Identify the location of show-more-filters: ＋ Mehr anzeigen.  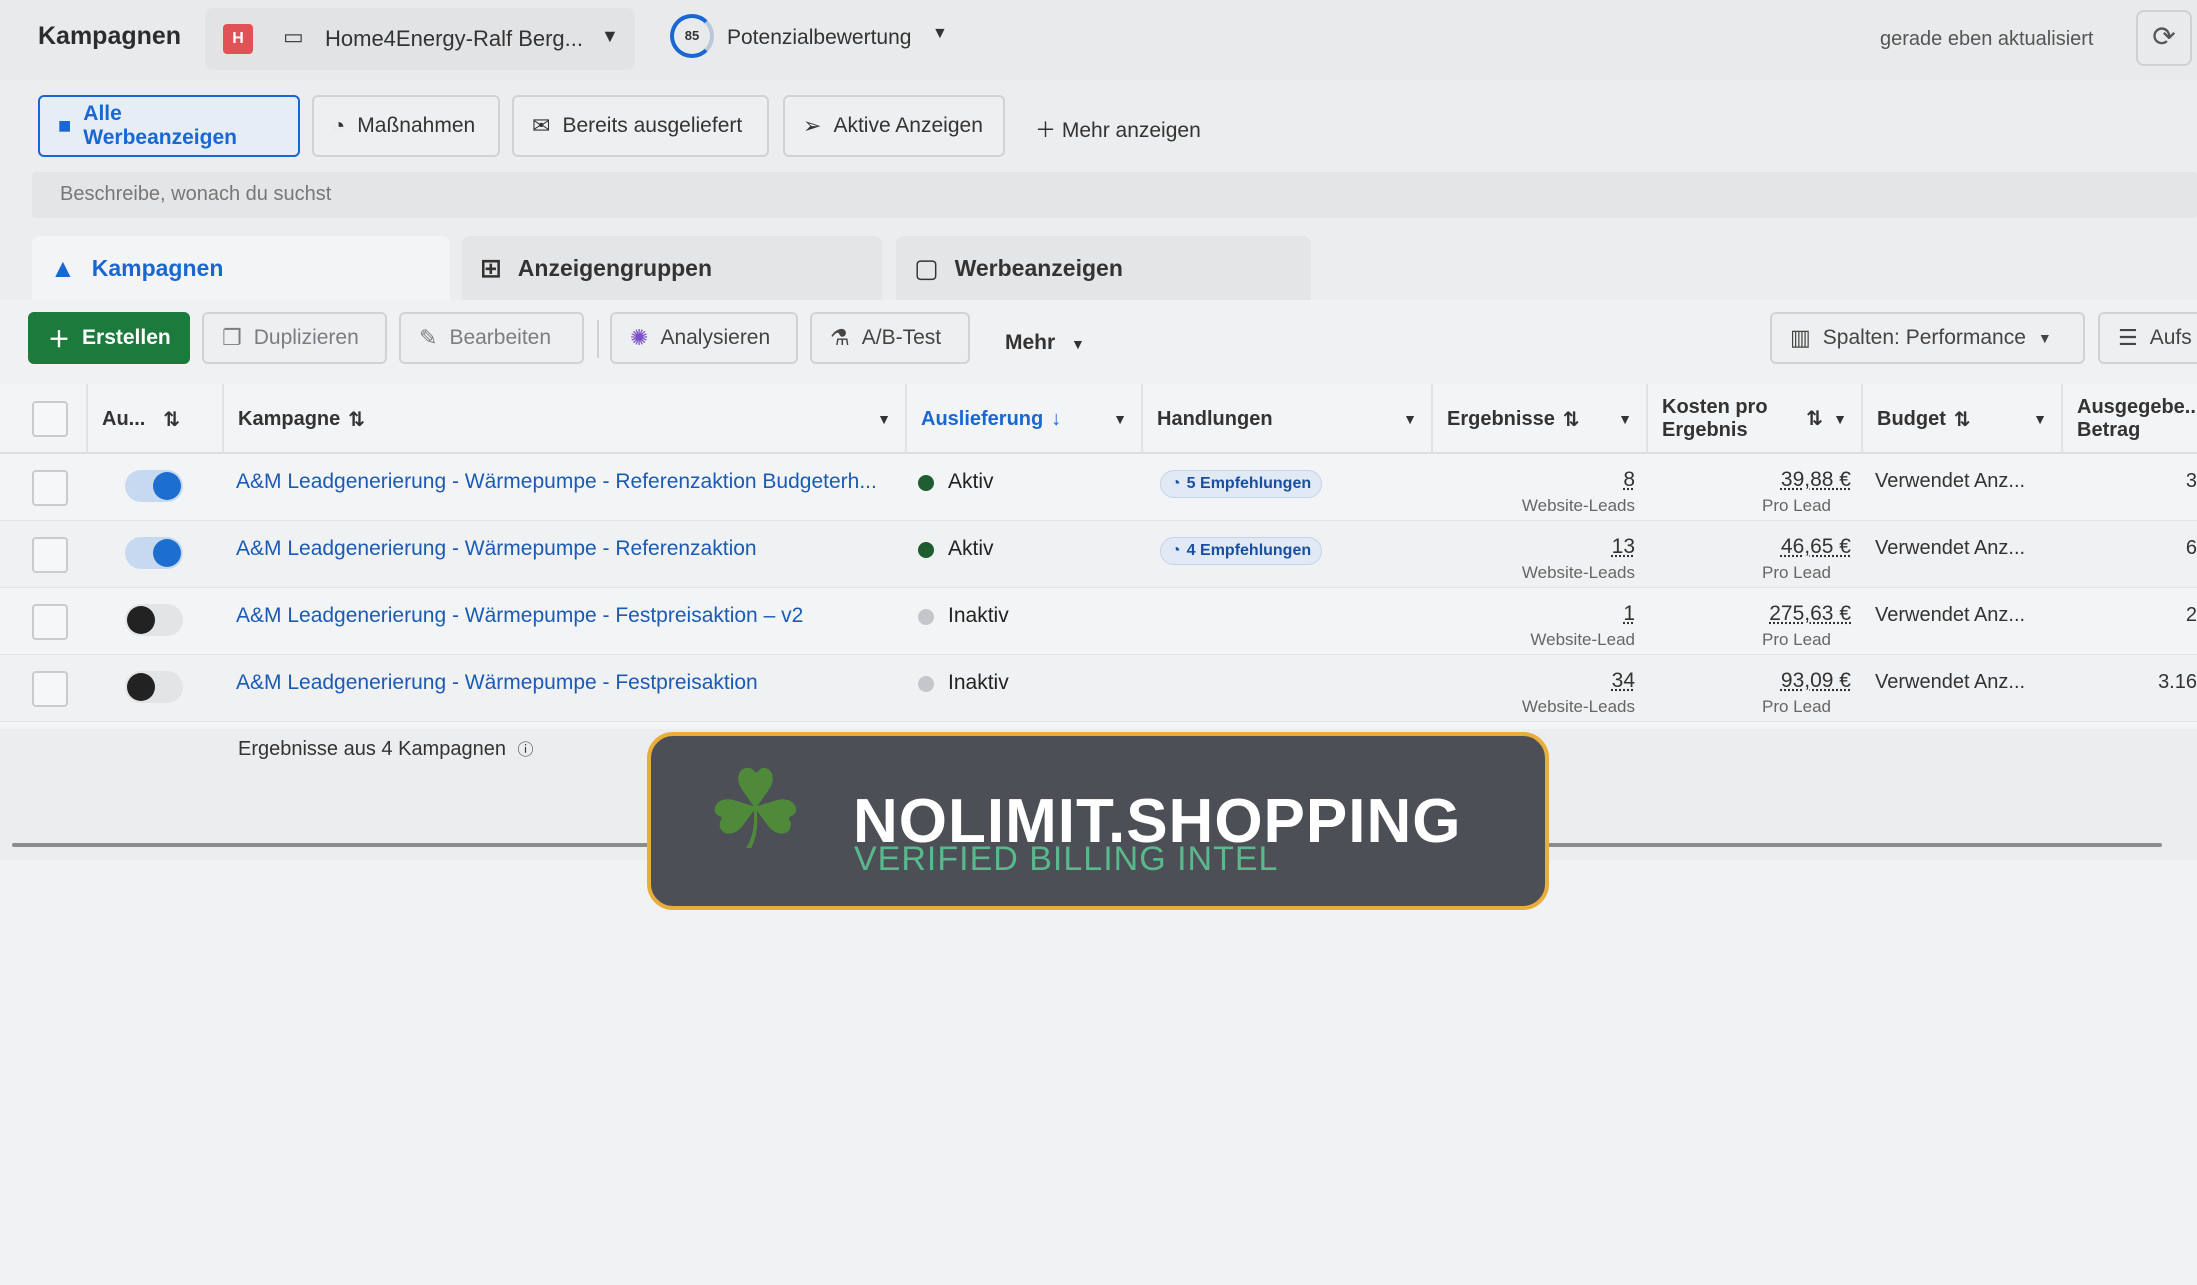
(1118, 129).